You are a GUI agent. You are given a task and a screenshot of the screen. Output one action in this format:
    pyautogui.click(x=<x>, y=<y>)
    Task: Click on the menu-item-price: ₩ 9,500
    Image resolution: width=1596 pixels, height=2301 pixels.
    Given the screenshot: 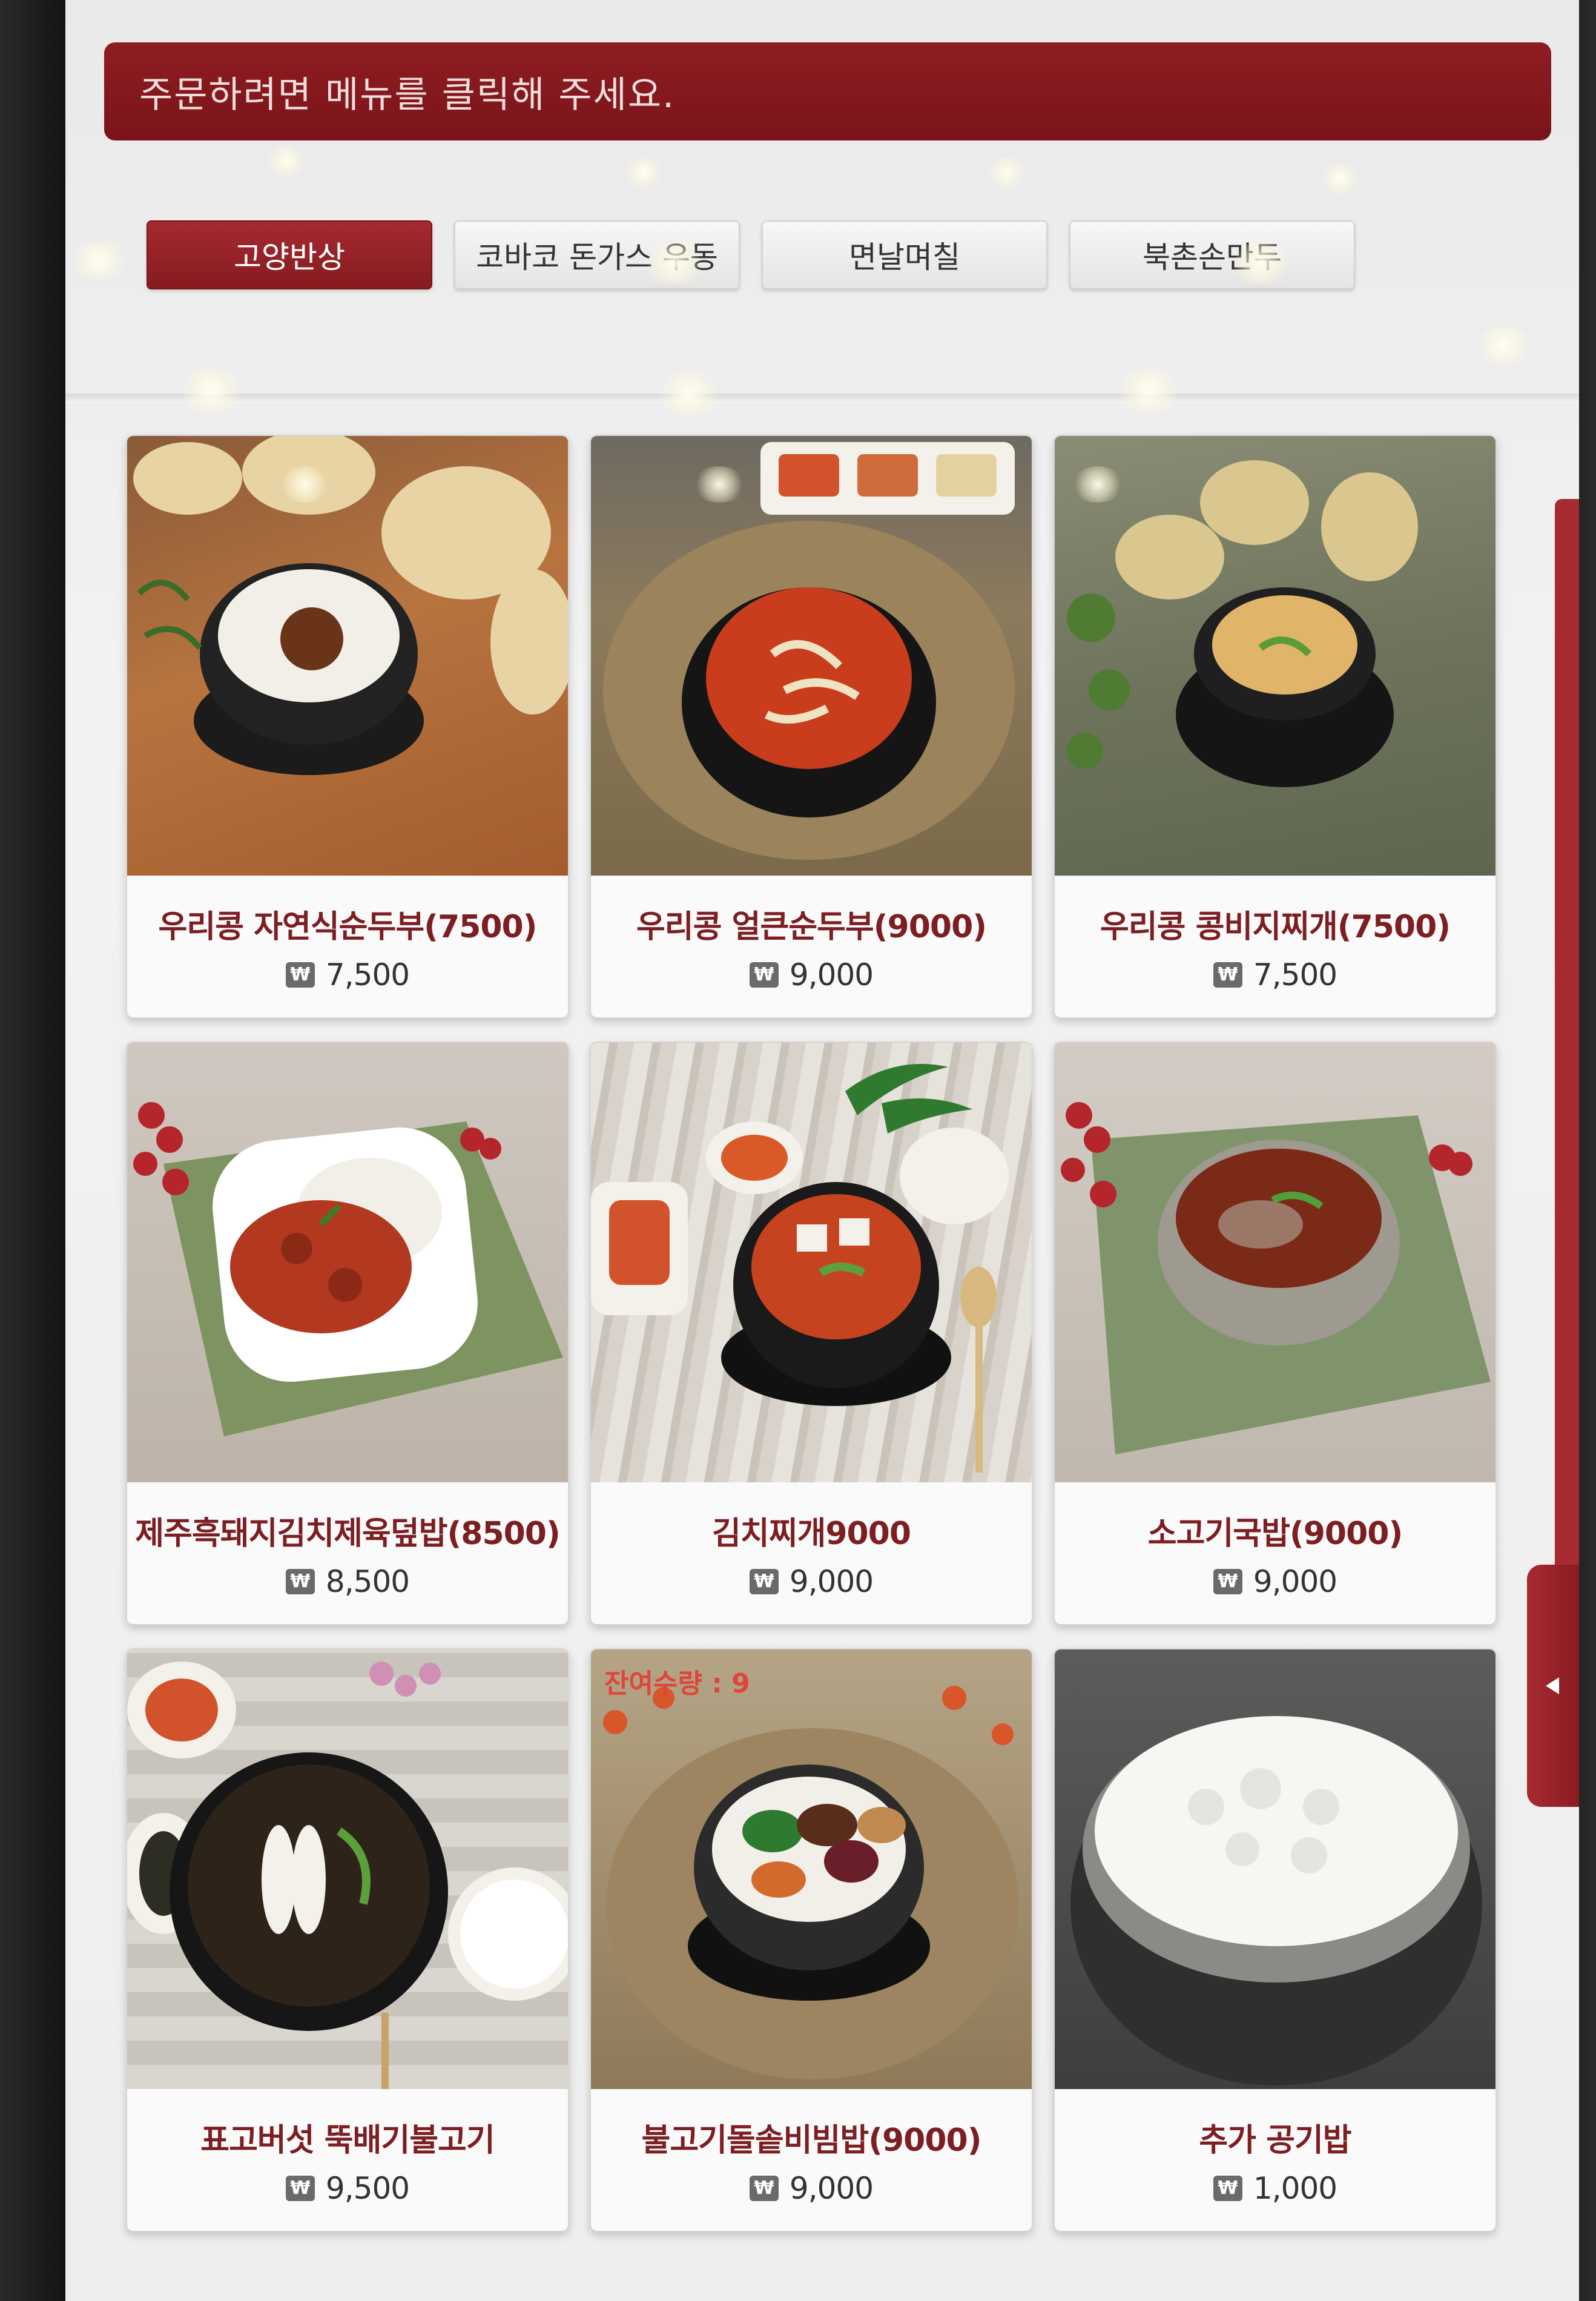 What is the action you would take?
    pyautogui.click(x=347, y=2188)
    